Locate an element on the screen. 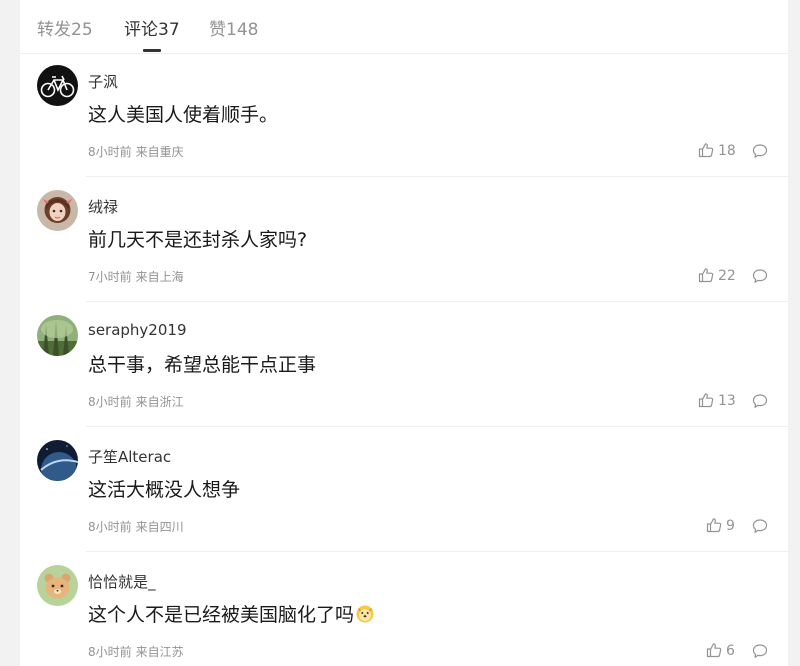  bicycle-avatar is located at coordinates (57, 85).